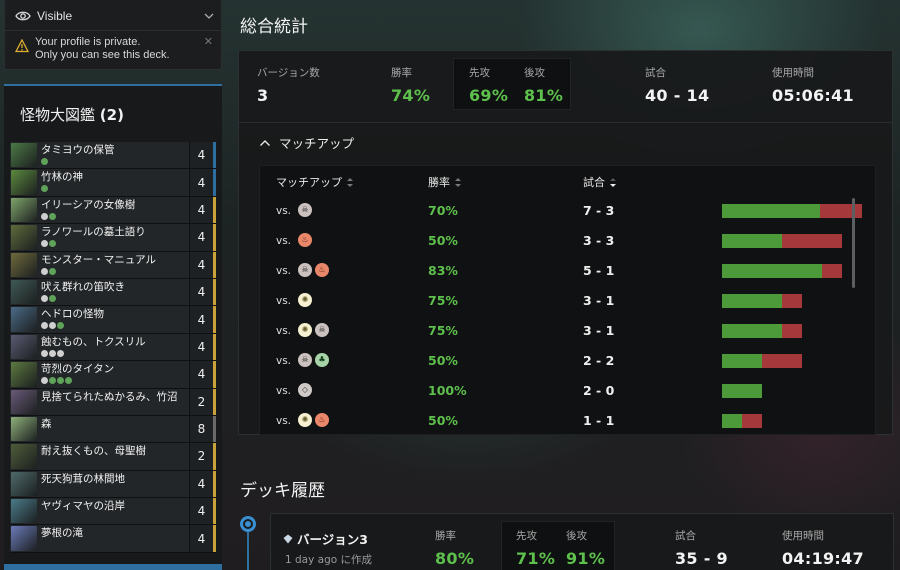 The image size is (900, 570). Describe the element at coordinates (823, 548) in the screenshot. I see `hist-time: 使用時間 04:19:47` at that location.